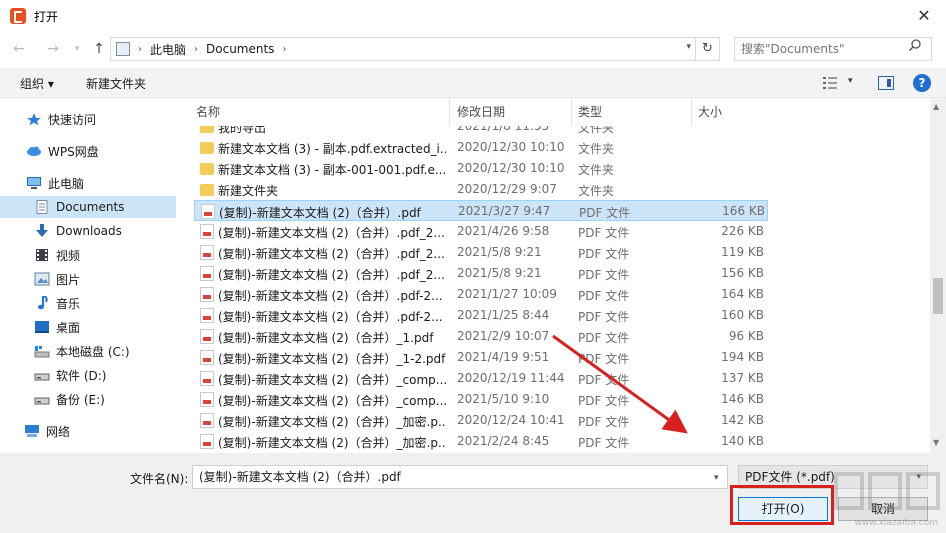  I want to click on file-name: (复制)-新建文本文档 (2)（合并）.pdf, so click(320, 213).